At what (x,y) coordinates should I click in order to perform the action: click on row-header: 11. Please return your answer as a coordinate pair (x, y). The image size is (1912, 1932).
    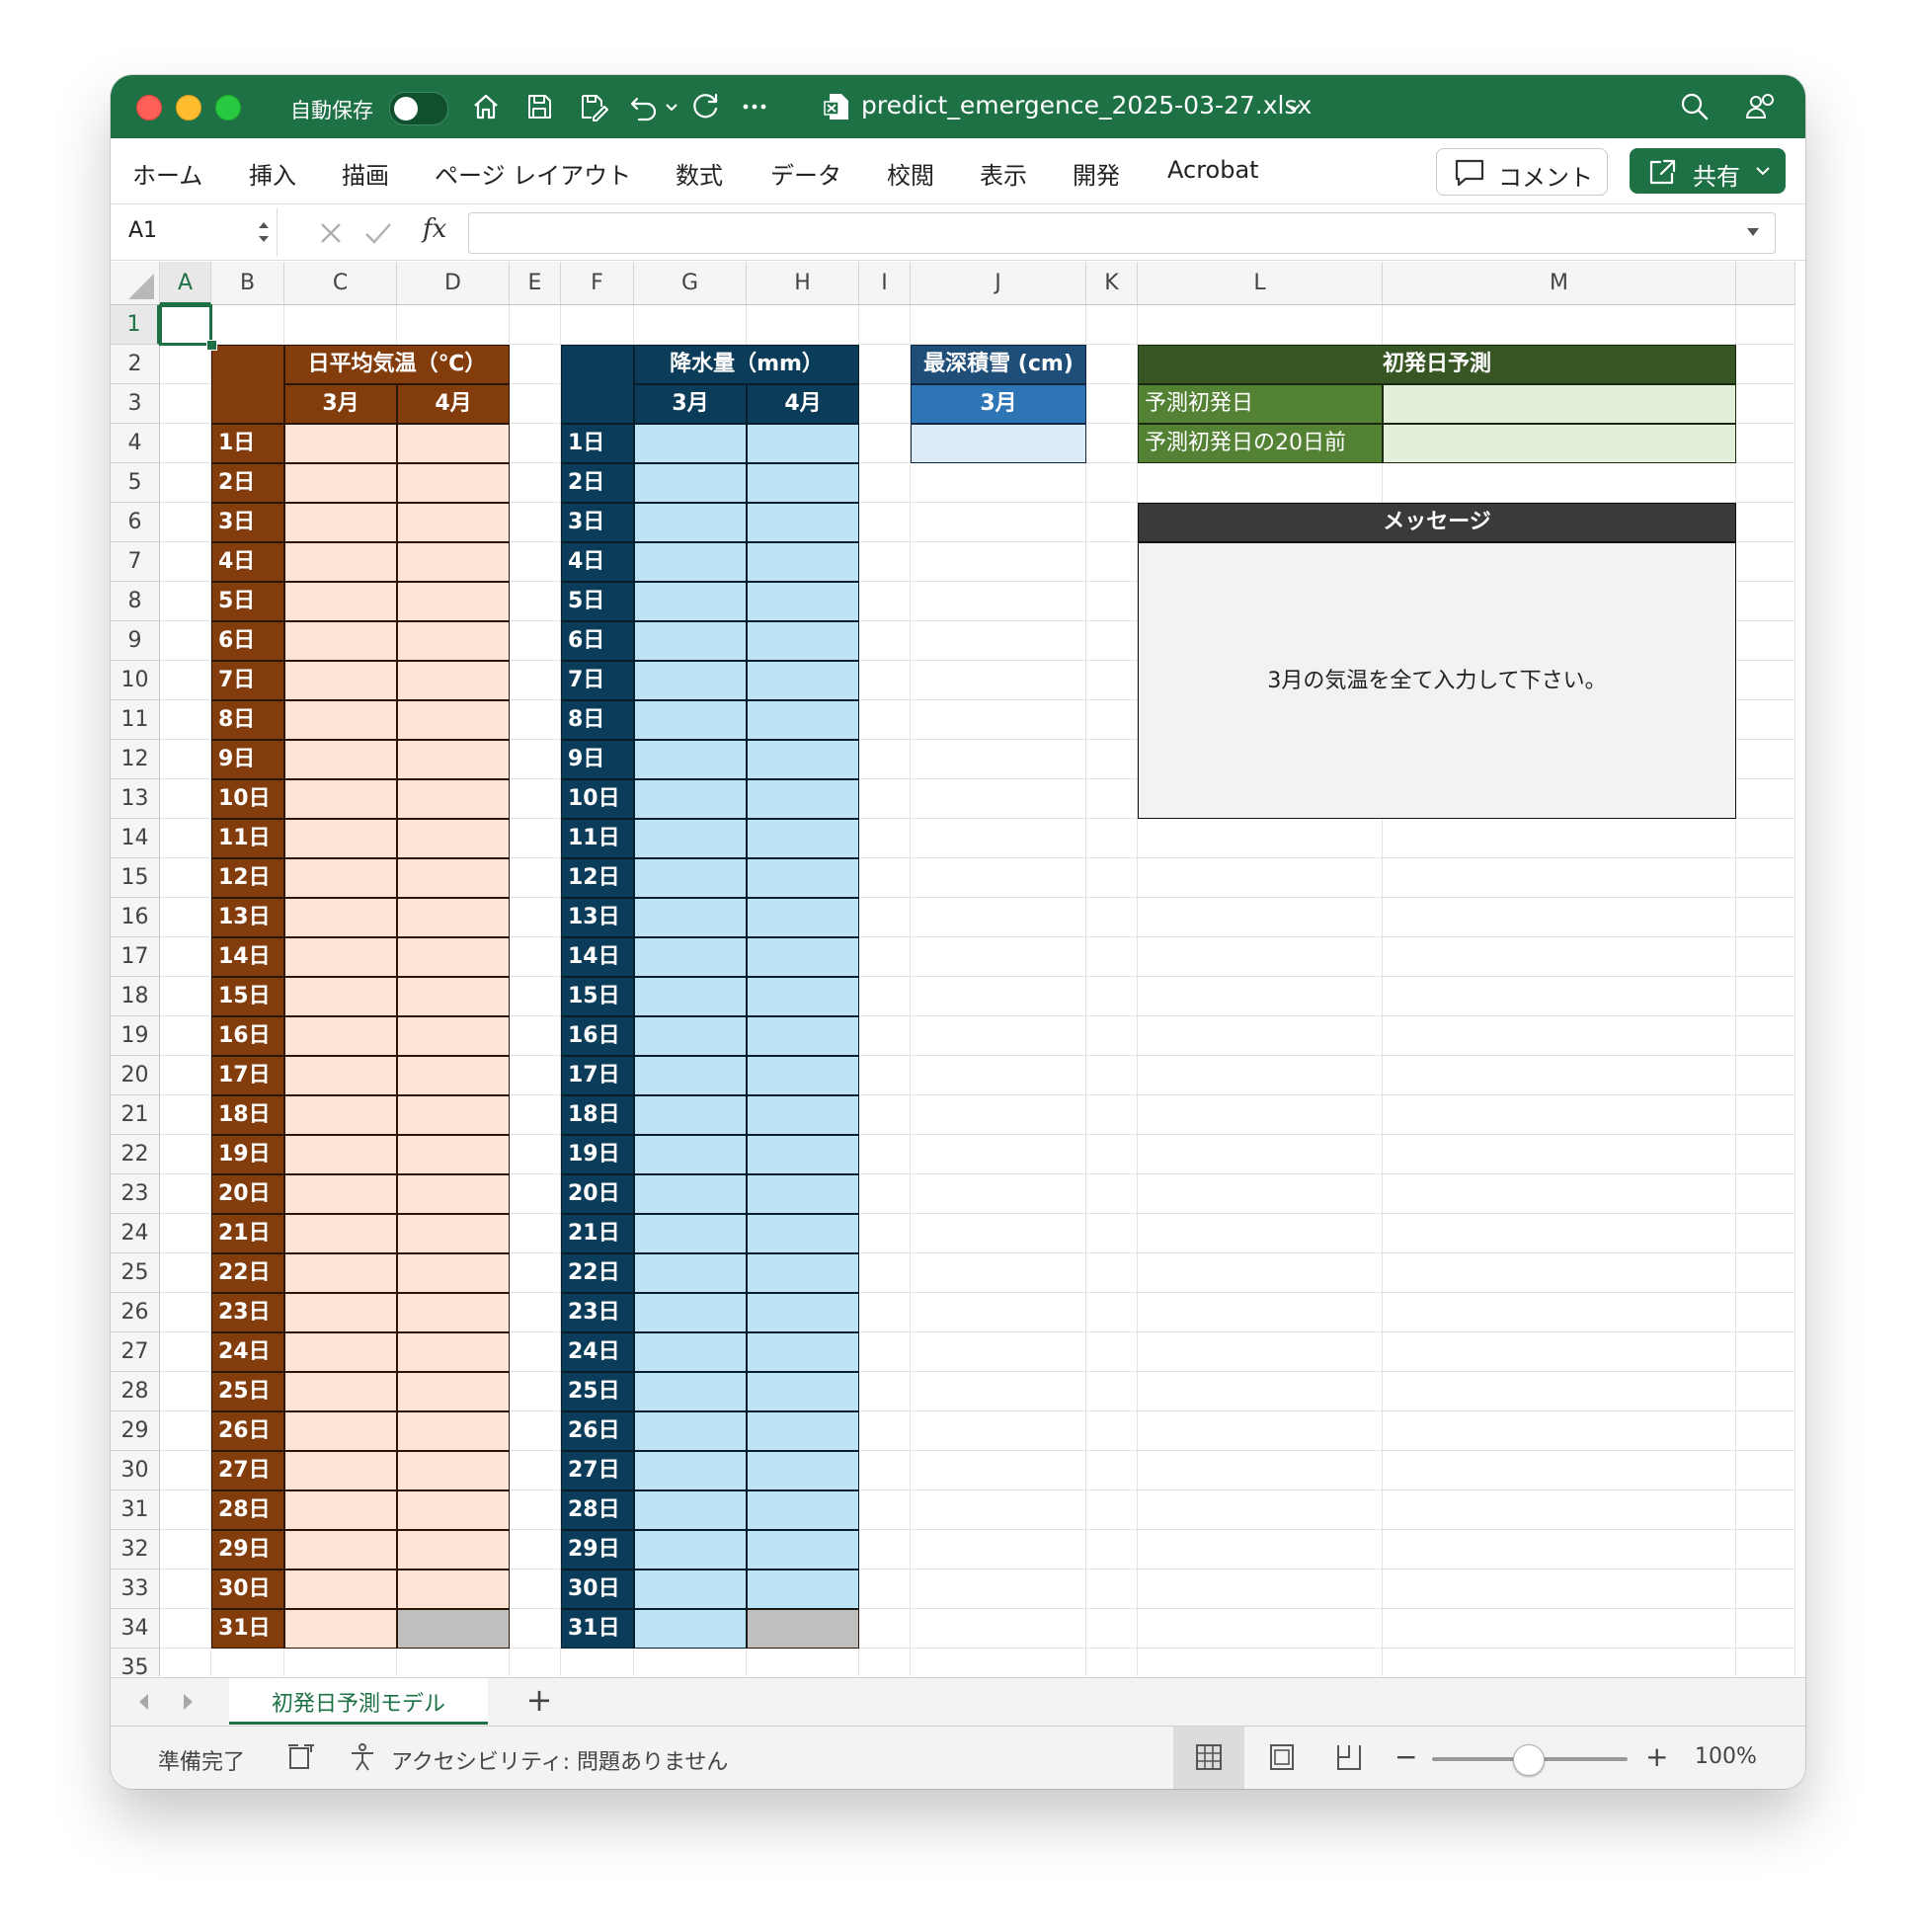
    Looking at the image, I should click on (135, 720).